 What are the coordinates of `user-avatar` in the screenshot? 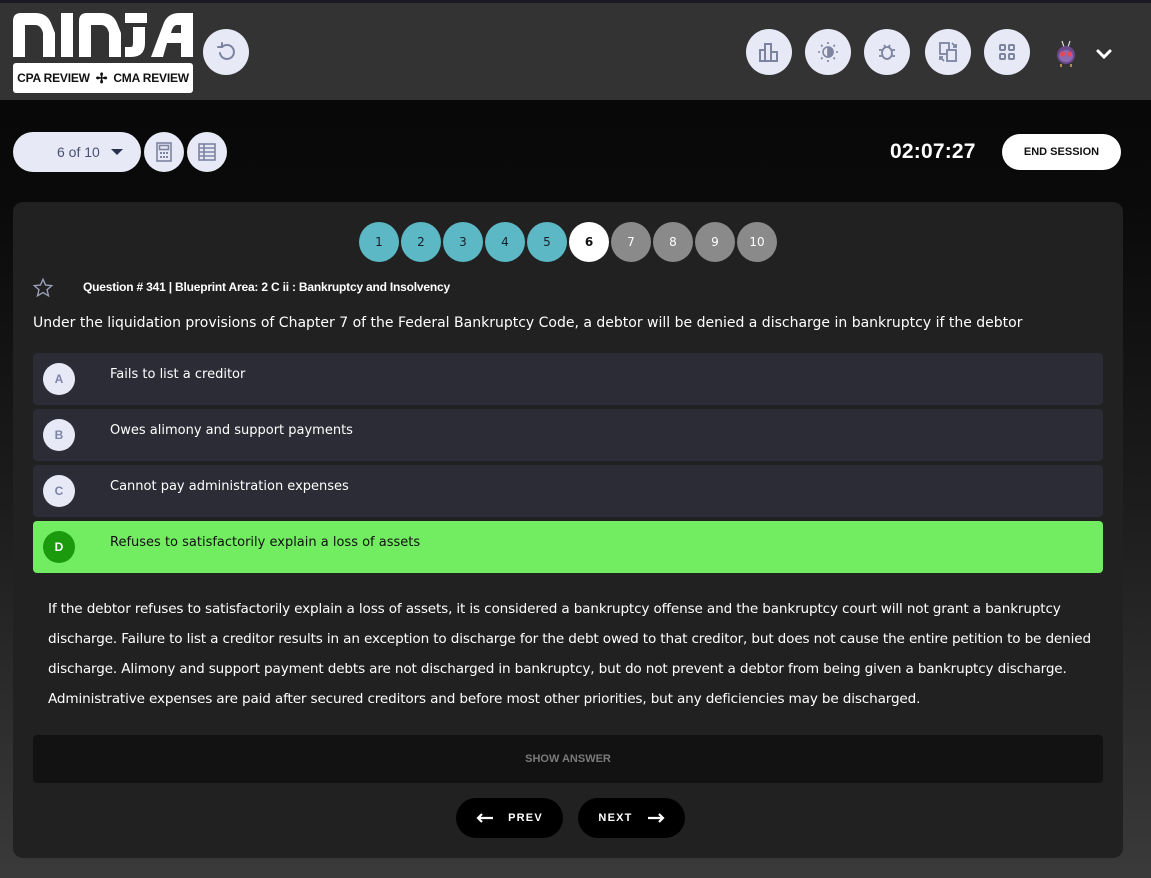 It's located at (1066, 54).